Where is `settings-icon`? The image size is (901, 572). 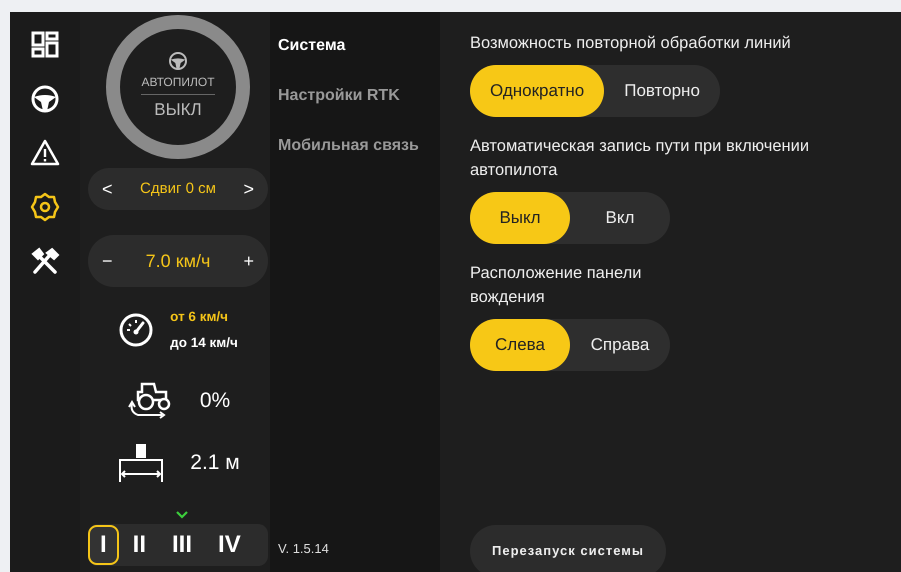
settings-icon is located at coordinates (45, 207).